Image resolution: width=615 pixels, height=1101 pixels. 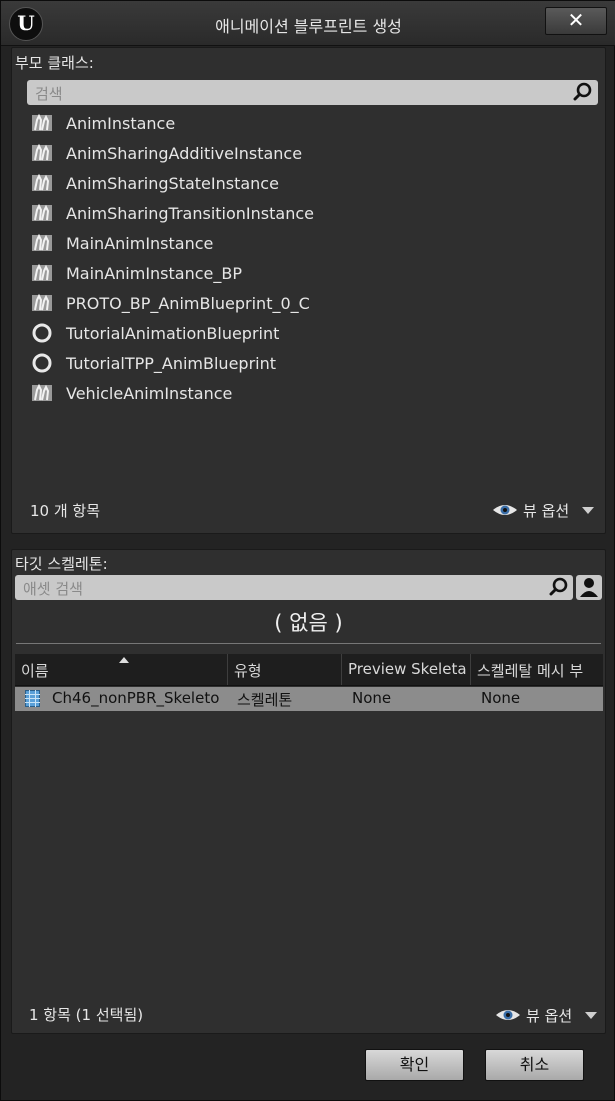 I want to click on list-item-label: MainAnimInstance, so click(x=140, y=243).